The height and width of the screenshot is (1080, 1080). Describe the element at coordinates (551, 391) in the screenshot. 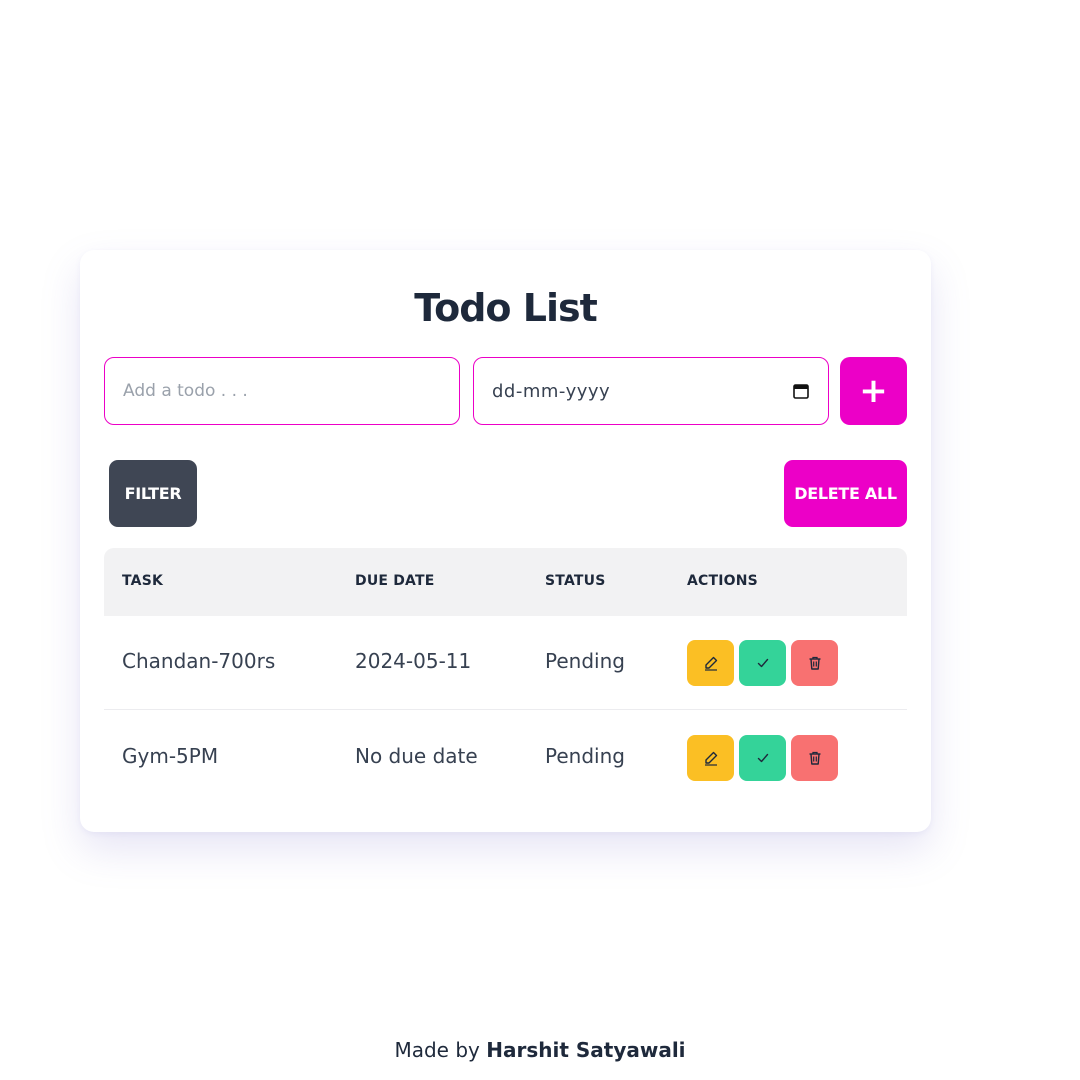

I see `date-placeholder: dd-mm-yyyy` at that location.